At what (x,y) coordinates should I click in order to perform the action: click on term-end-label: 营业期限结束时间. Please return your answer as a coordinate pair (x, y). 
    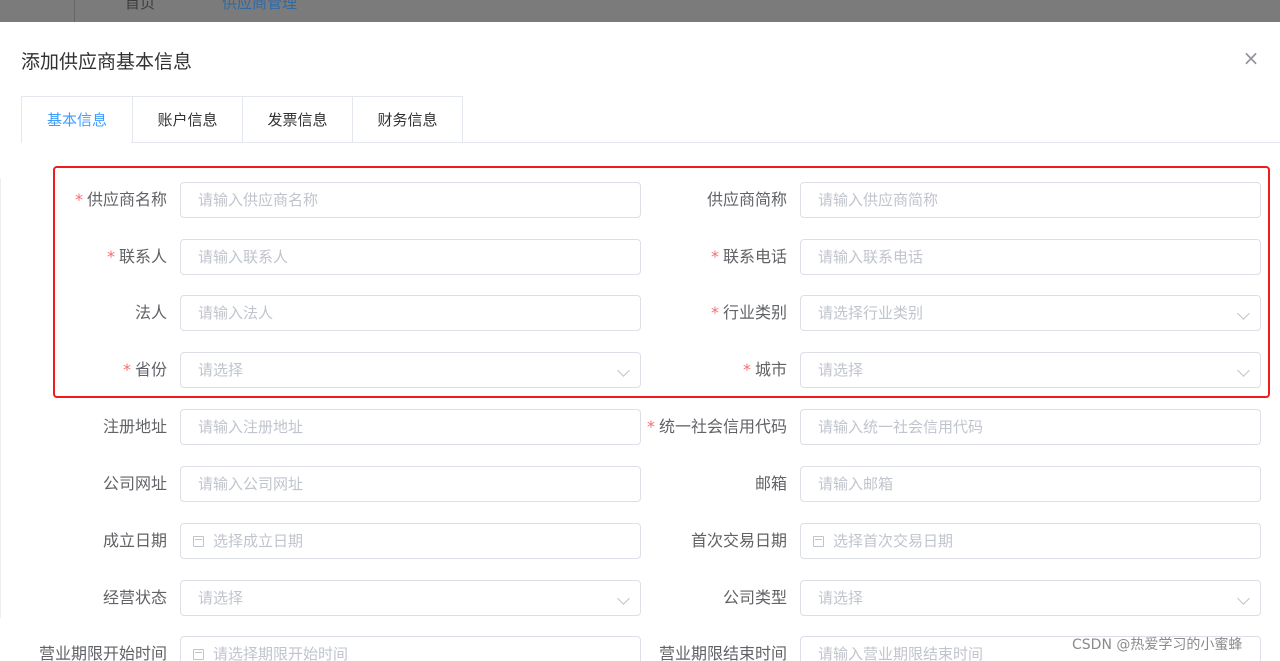
    Looking at the image, I should click on (722, 652).